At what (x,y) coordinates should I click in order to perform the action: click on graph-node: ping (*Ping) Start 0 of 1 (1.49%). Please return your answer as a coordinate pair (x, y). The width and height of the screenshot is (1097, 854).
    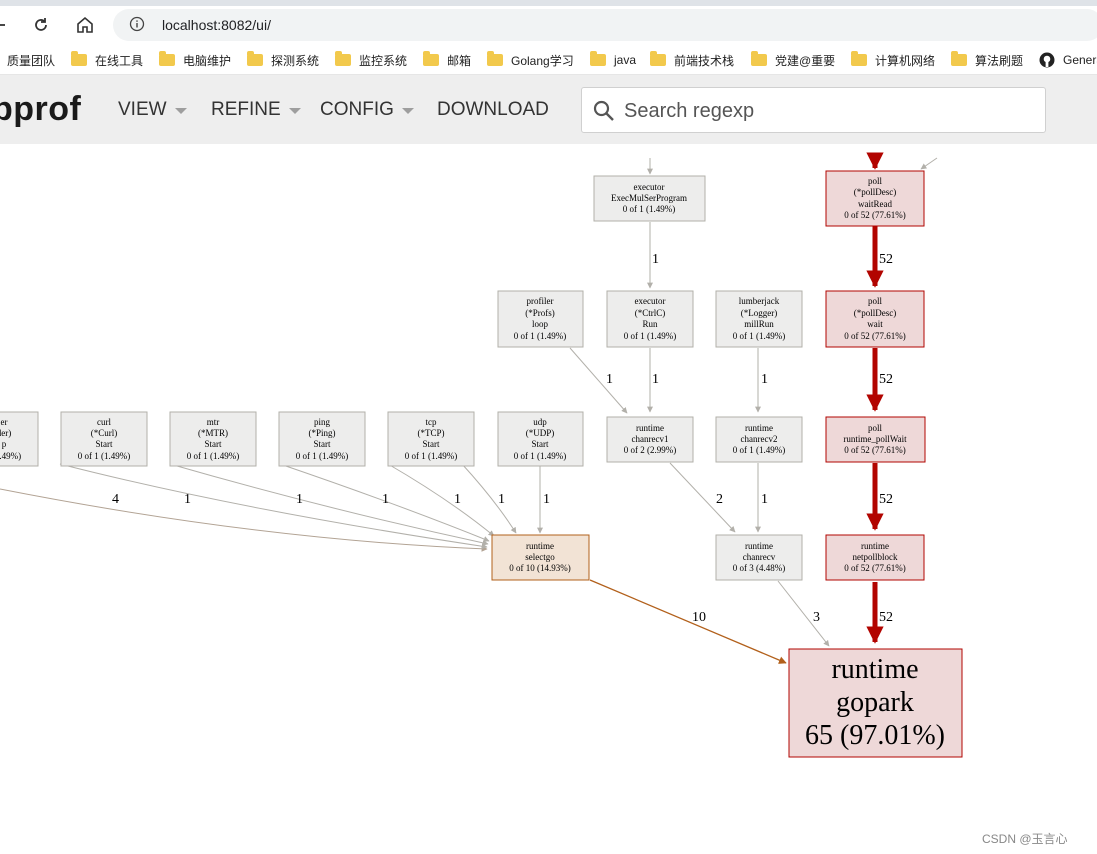
    Looking at the image, I should click on (322, 439).